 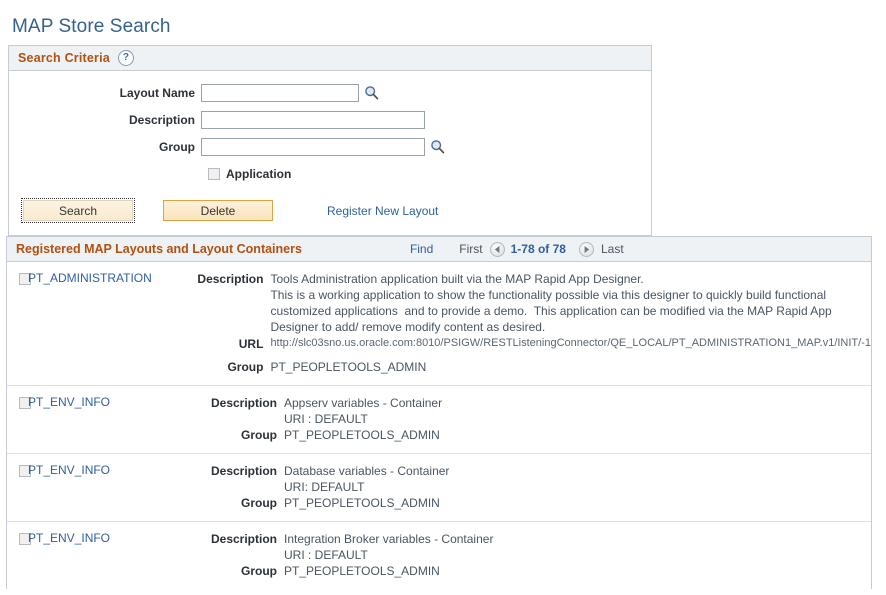 What do you see at coordinates (538, 249) in the screenshot?
I see `row-range-label: 1-78 of 78` at bounding box center [538, 249].